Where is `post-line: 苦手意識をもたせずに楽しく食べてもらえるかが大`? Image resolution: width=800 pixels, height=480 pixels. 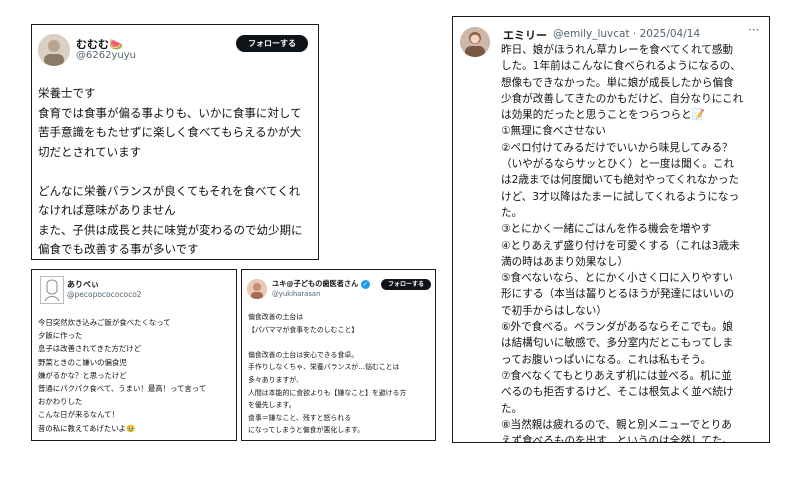 post-line: 苦手意識をもたせずに楽しく食べてもらえるかが大 is located at coordinates (170, 132).